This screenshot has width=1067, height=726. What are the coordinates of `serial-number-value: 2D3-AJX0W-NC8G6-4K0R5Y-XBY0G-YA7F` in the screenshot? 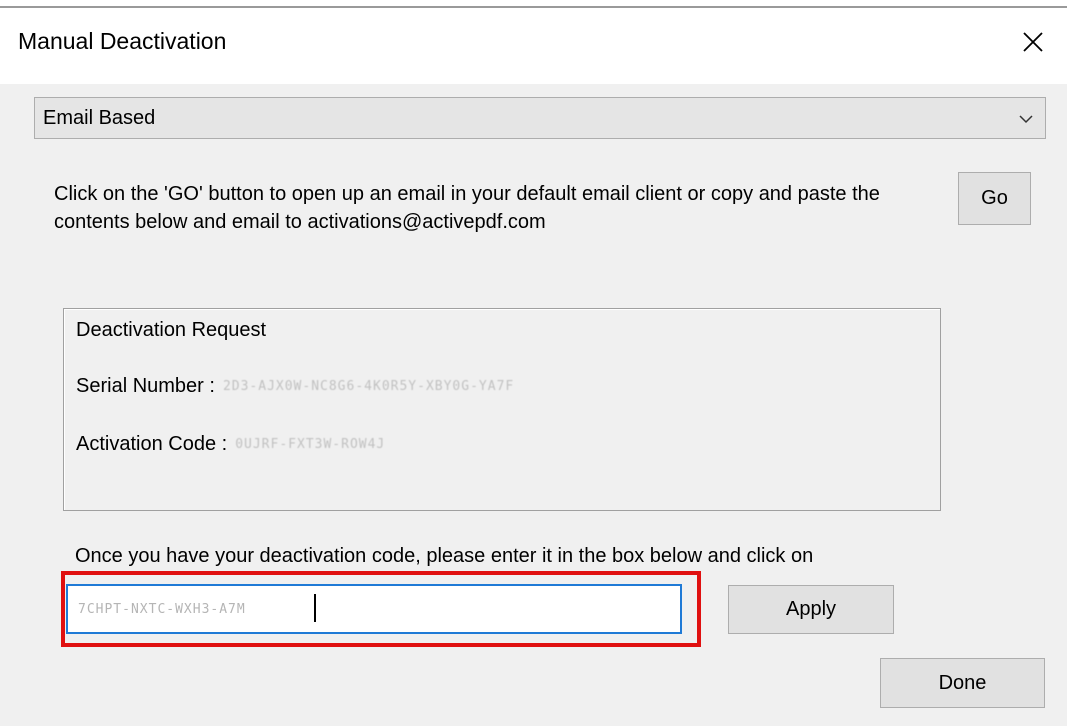 It's located at (368, 386).